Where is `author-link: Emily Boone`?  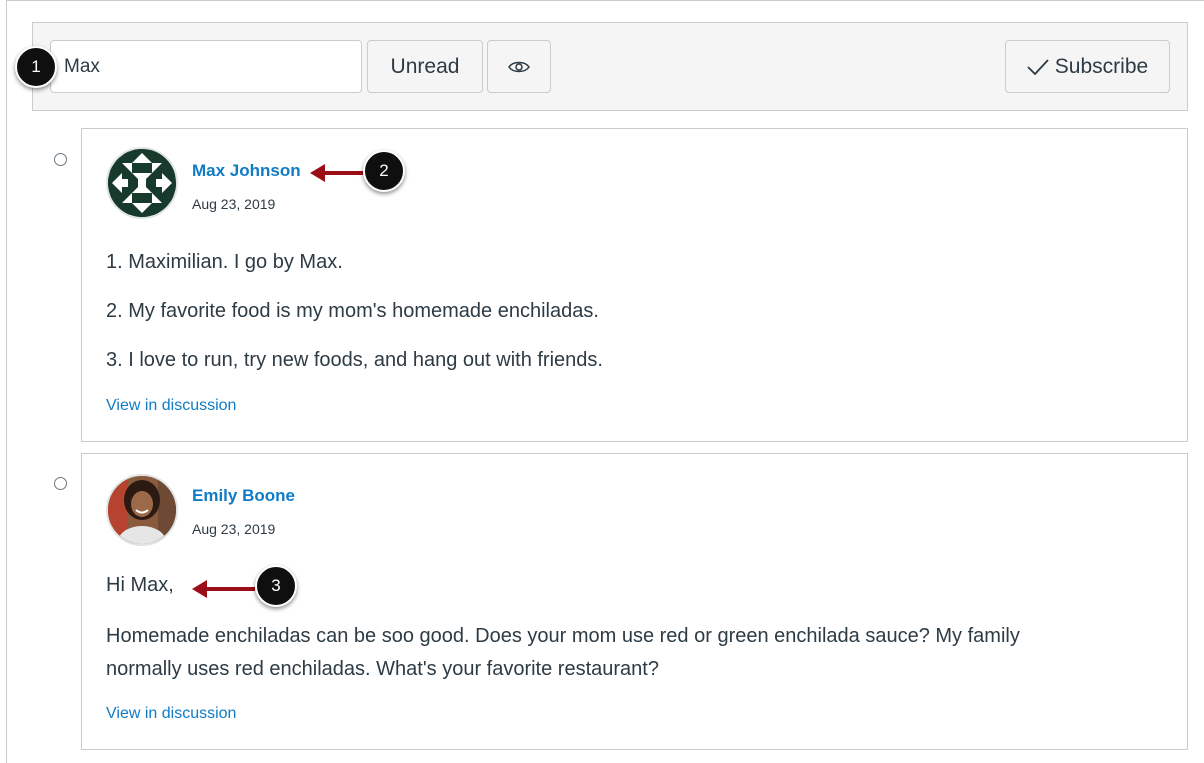 author-link: Emily Boone is located at coordinates (243, 496).